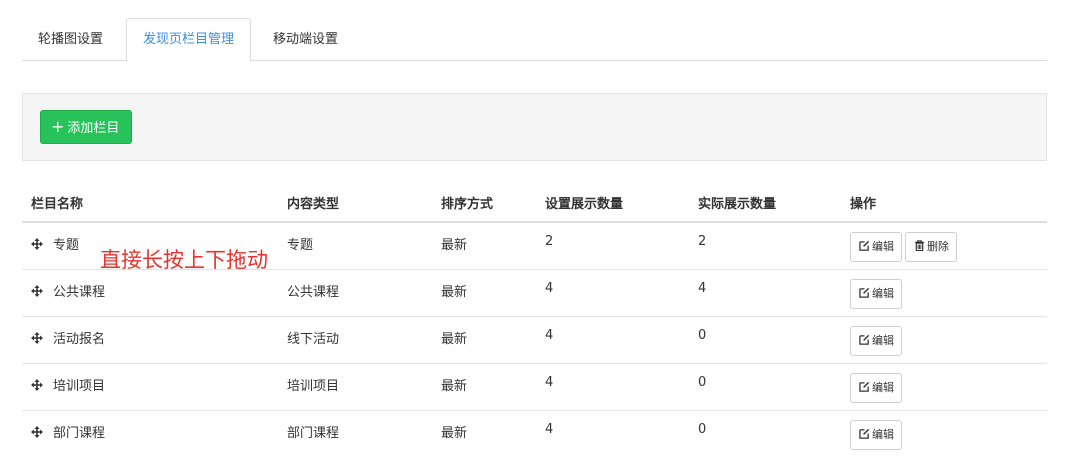 The image size is (1065, 471). Describe the element at coordinates (66, 245) in the screenshot. I see `row-column-name: 专题` at that location.